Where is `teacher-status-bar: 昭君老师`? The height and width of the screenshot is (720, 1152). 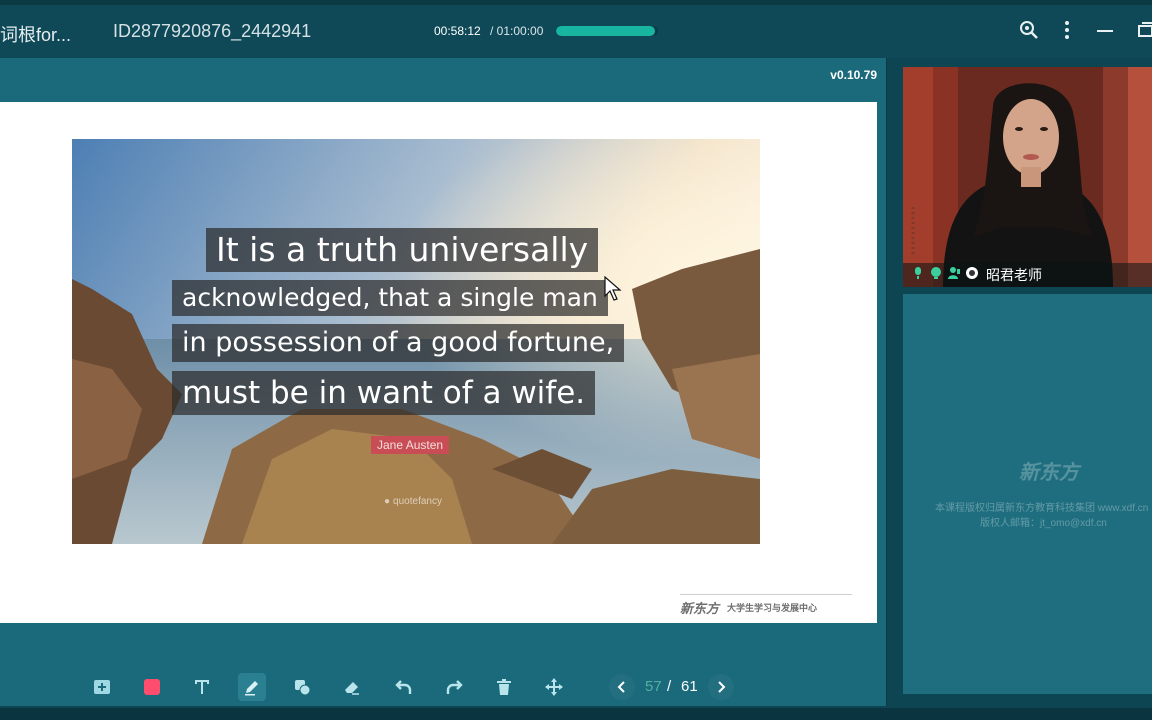 teacher-status-bar: 昭君老师 is located at coordinates (1027, 275).